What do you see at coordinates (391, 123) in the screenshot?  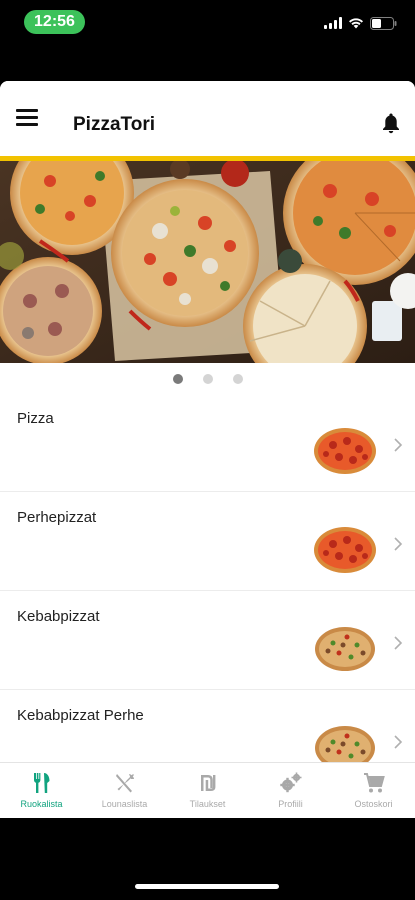 I see `bell-icon` at bounding box center [391, 123].